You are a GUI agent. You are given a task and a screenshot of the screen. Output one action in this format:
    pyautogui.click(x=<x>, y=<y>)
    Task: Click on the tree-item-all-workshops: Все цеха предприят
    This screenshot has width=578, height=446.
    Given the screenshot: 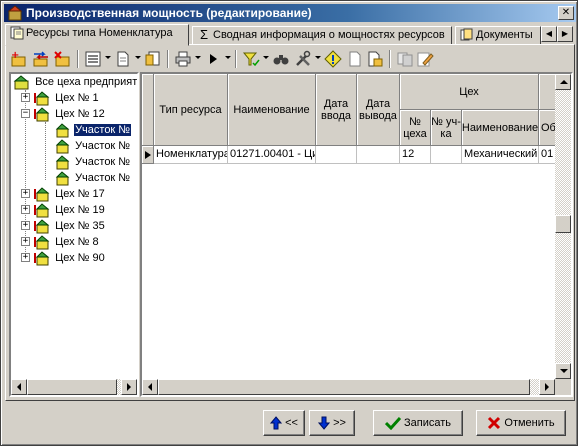 What is the action you would take?
    pyautogui.click(x=75, y=82)
    